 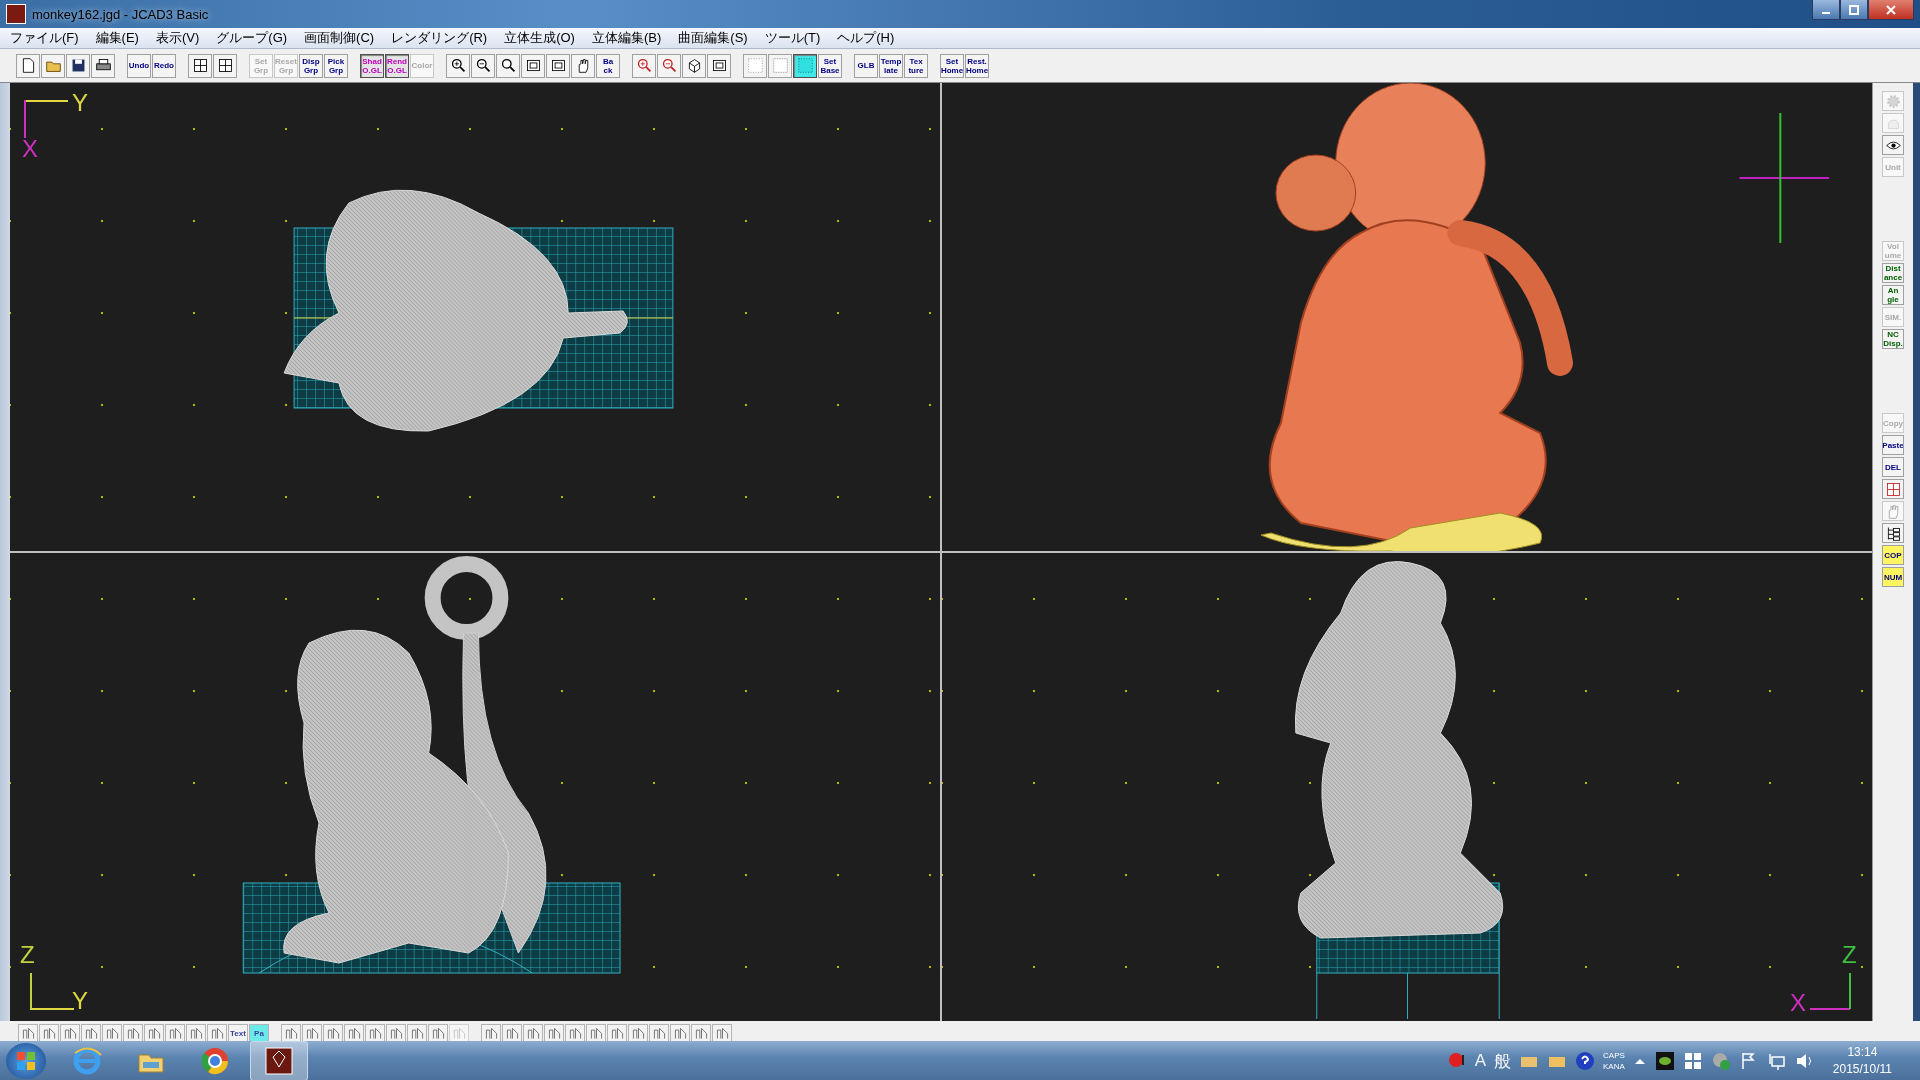 What do you see at coordinates (1862, 1069) in the screenshot?
I see `clock-date: 2015/10/11` at bounding box center [1862, 1069].